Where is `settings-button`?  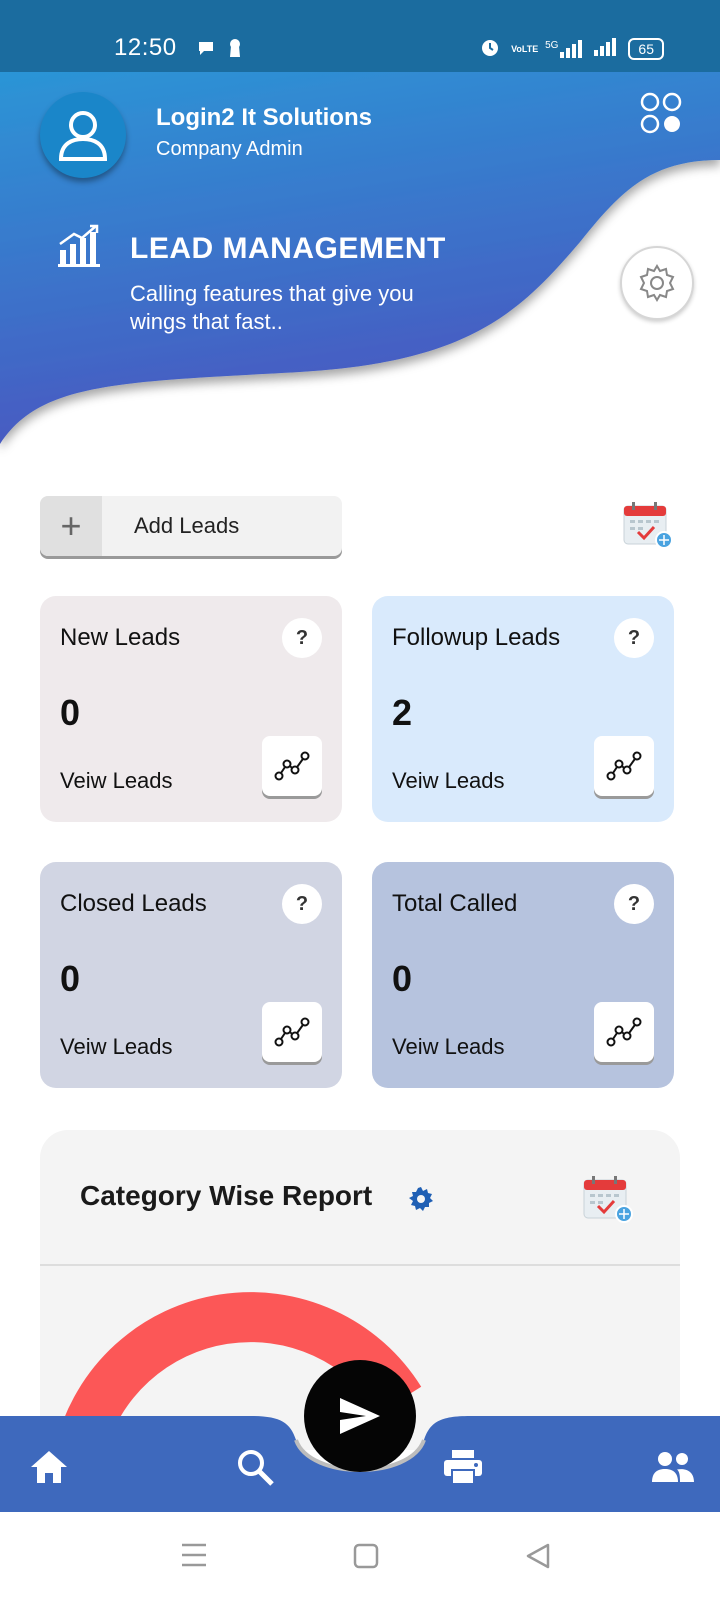
settings-button is located at coordinates (657, 283).